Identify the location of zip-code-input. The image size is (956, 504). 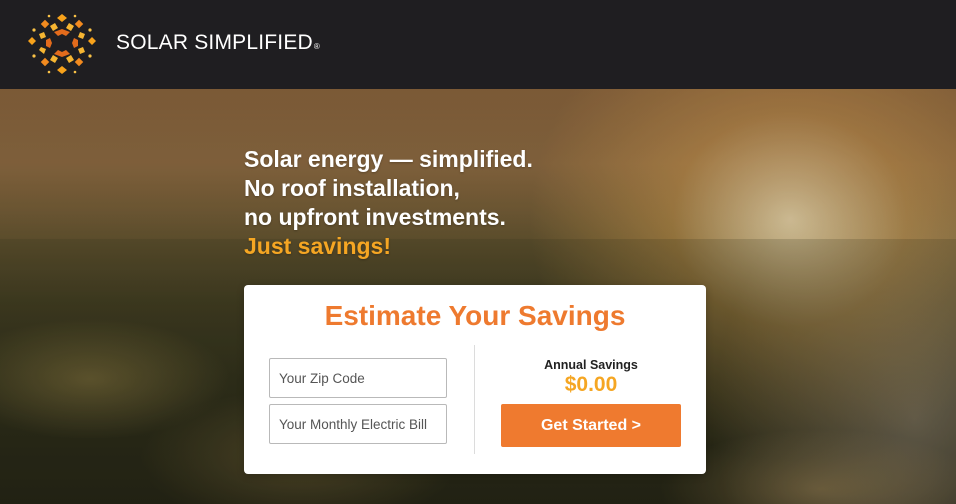
(358, 378).